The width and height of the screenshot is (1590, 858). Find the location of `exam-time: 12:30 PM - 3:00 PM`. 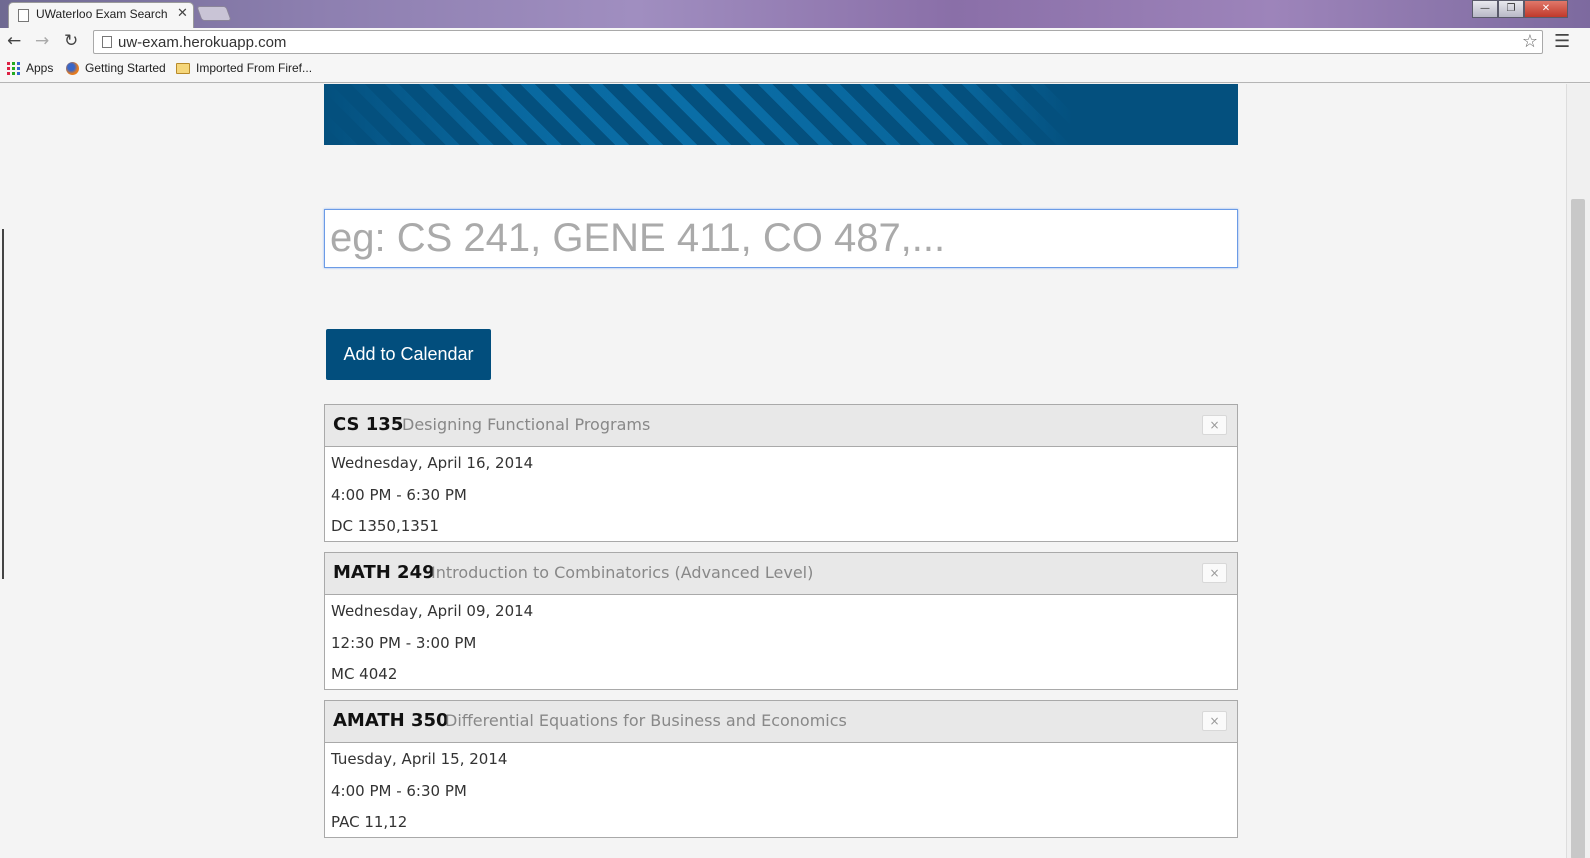

exam-time: 12:30 PM - 3:00 PM is located at coordinates (404, 643).